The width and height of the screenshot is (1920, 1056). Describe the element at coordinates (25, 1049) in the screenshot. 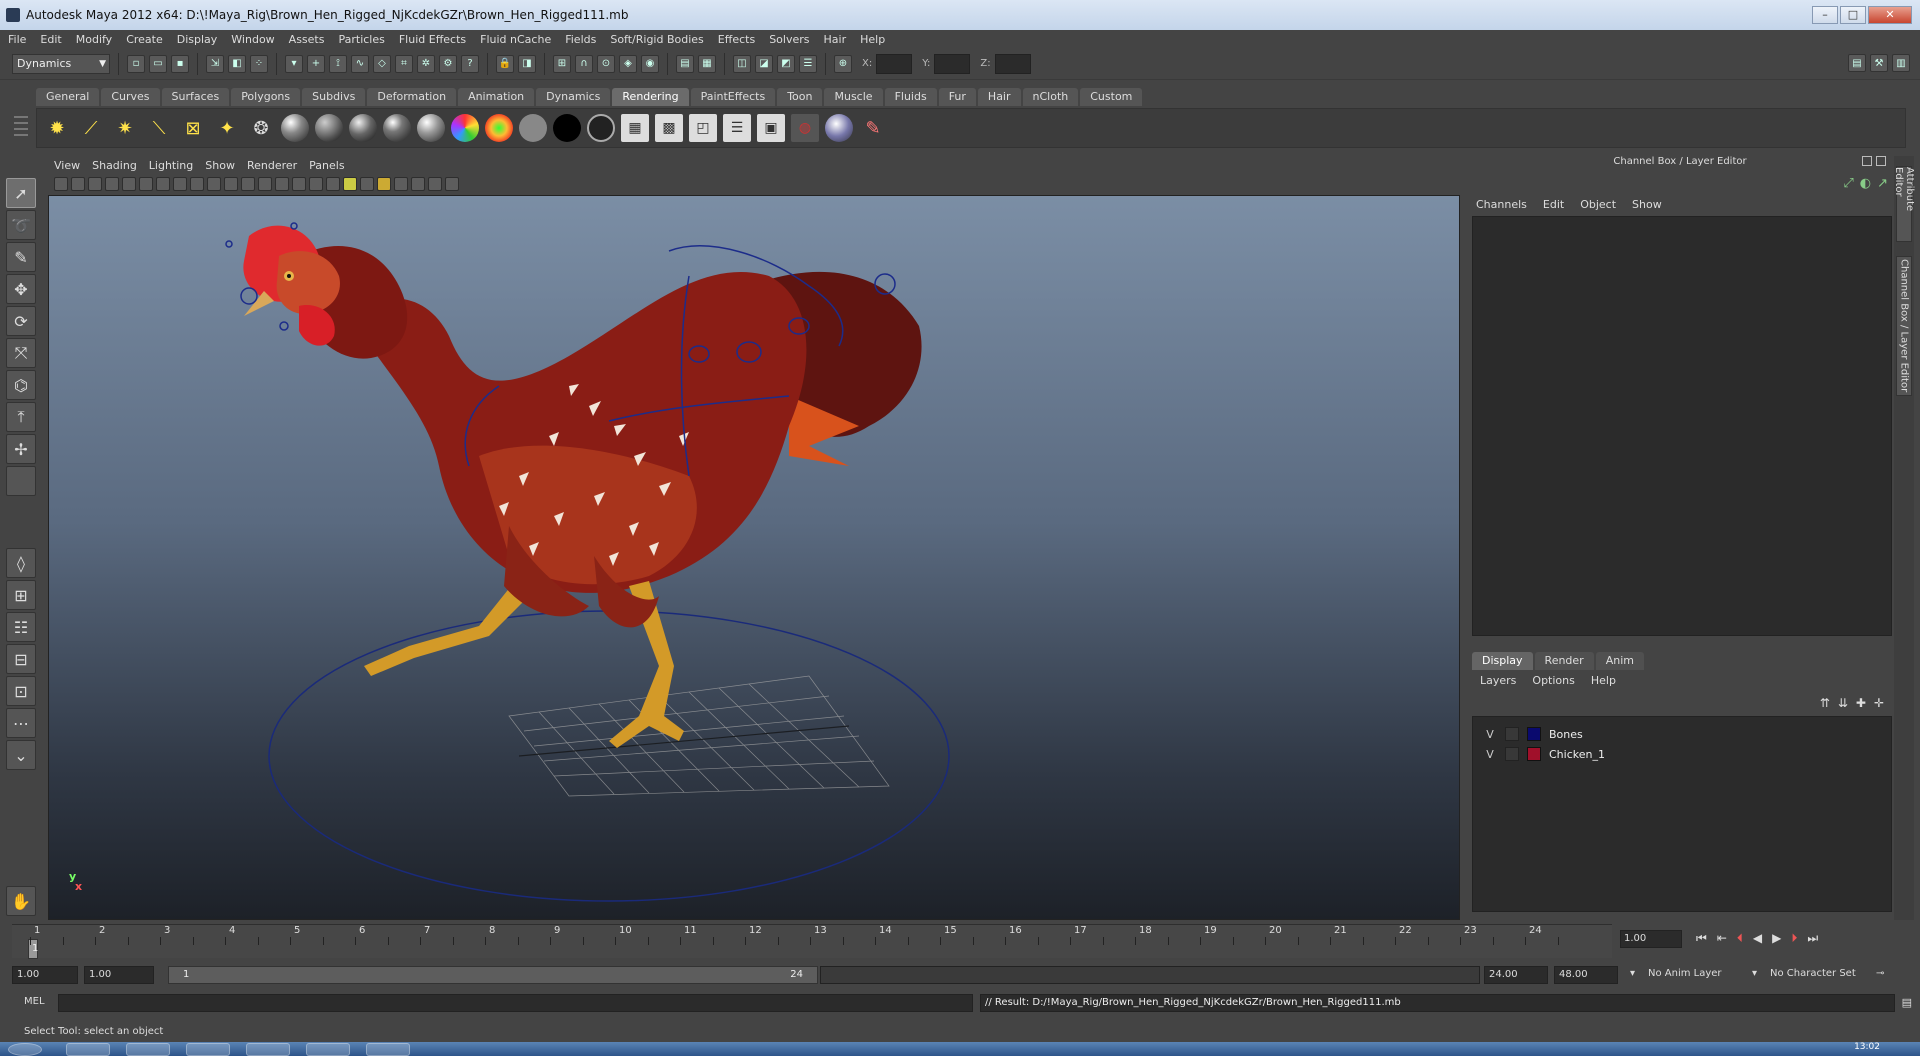

I see `start-button` at that location.